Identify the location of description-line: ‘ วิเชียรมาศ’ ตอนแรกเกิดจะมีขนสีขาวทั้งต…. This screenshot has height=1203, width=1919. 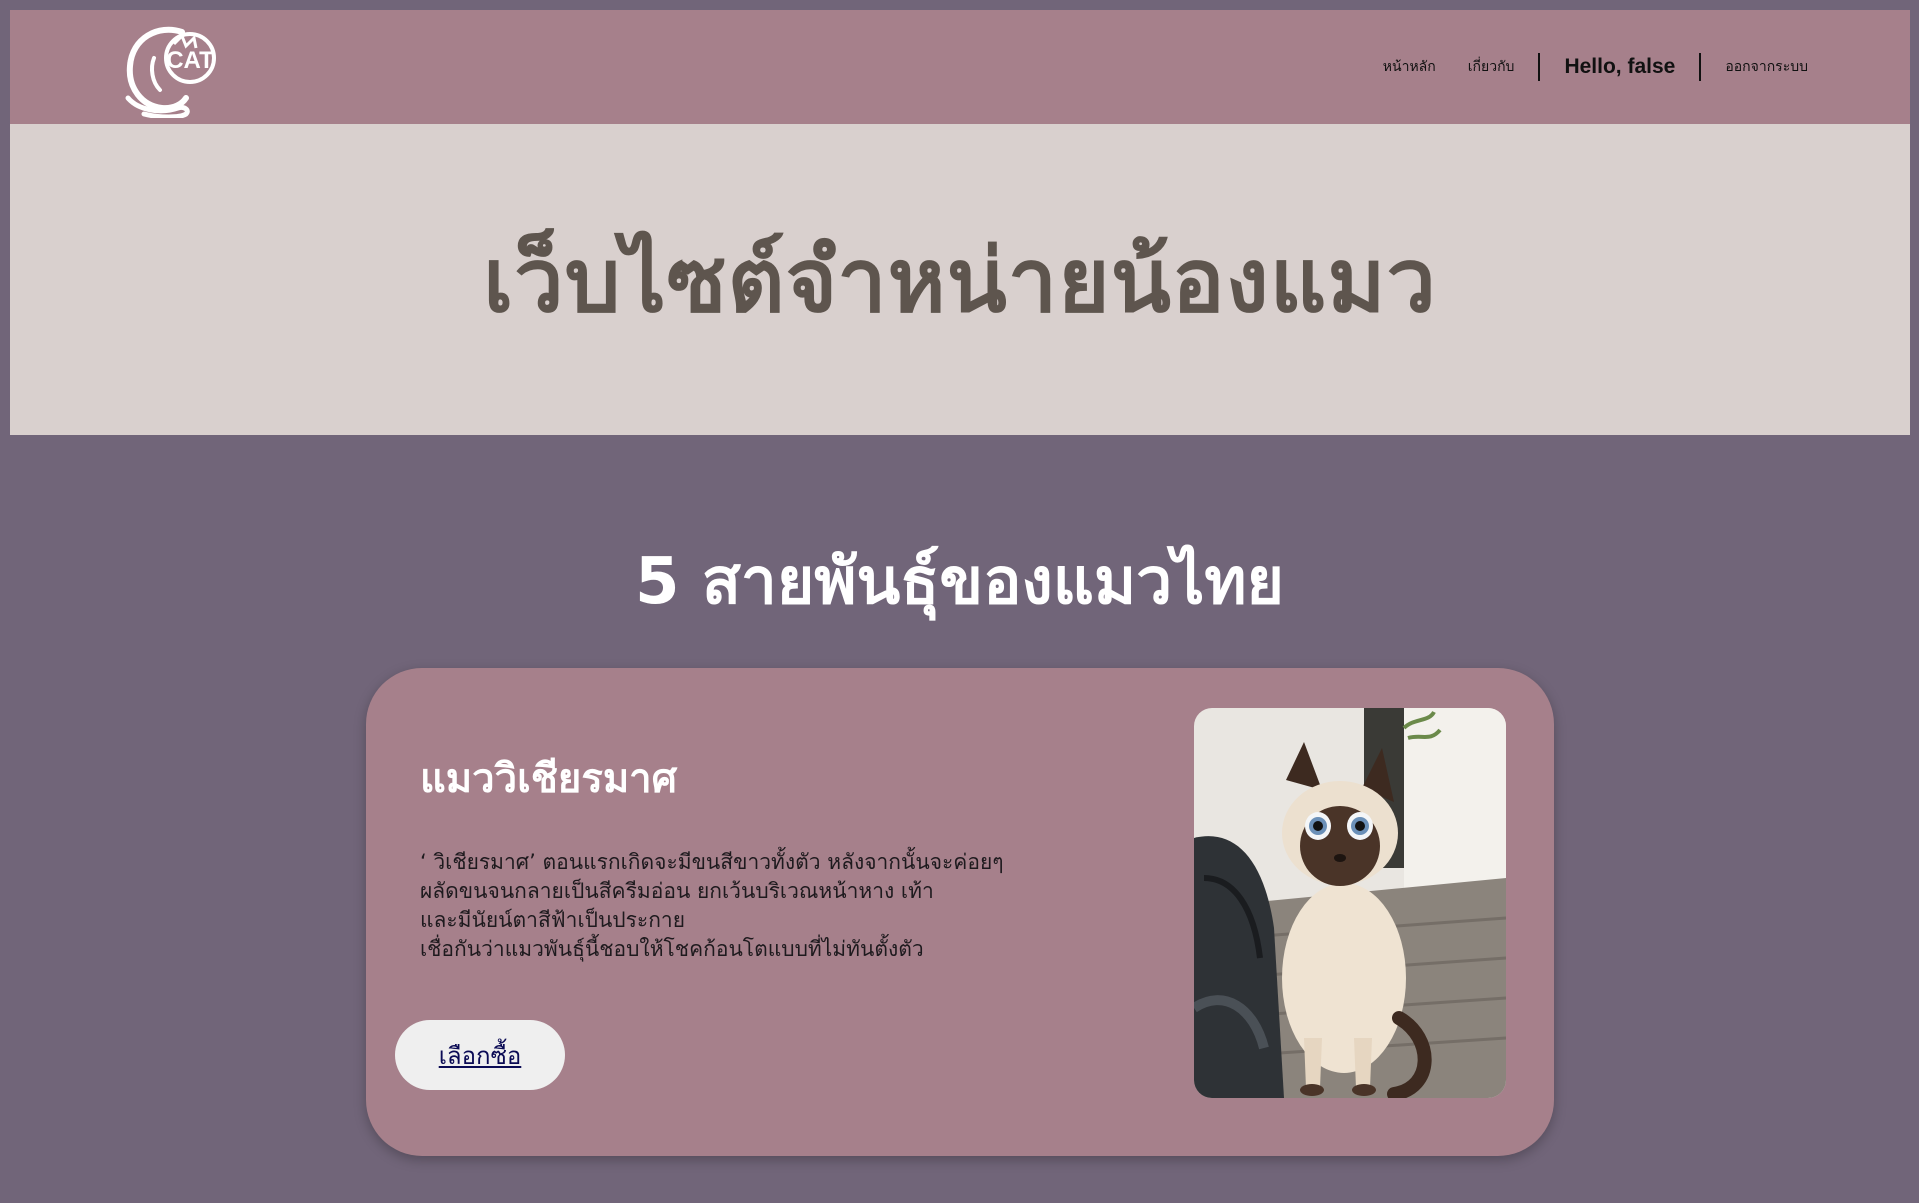
(712, 862).